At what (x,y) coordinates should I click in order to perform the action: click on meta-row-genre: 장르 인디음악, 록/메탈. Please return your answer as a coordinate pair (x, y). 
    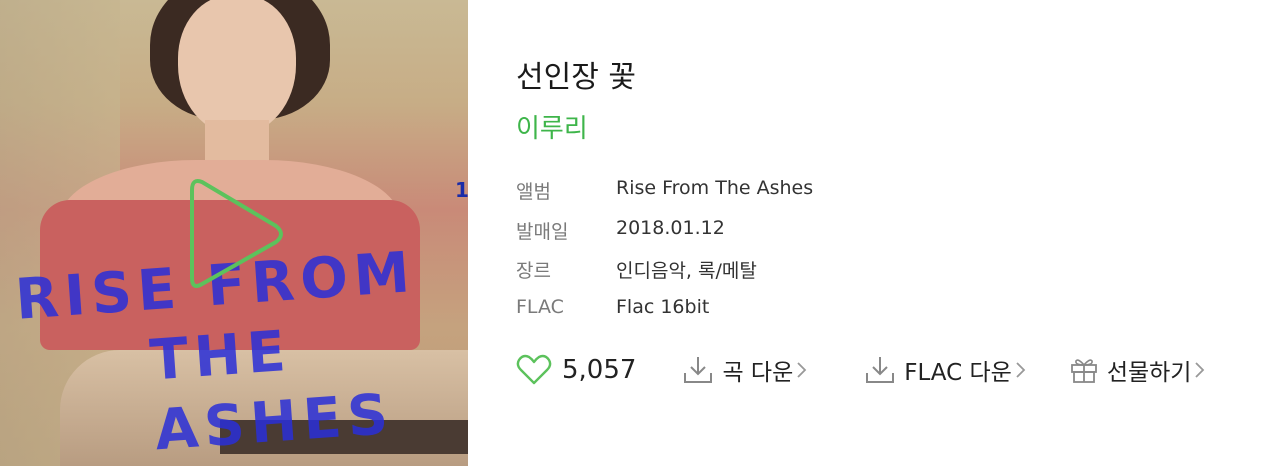
    Looking at the image, I should click on (664, 276).